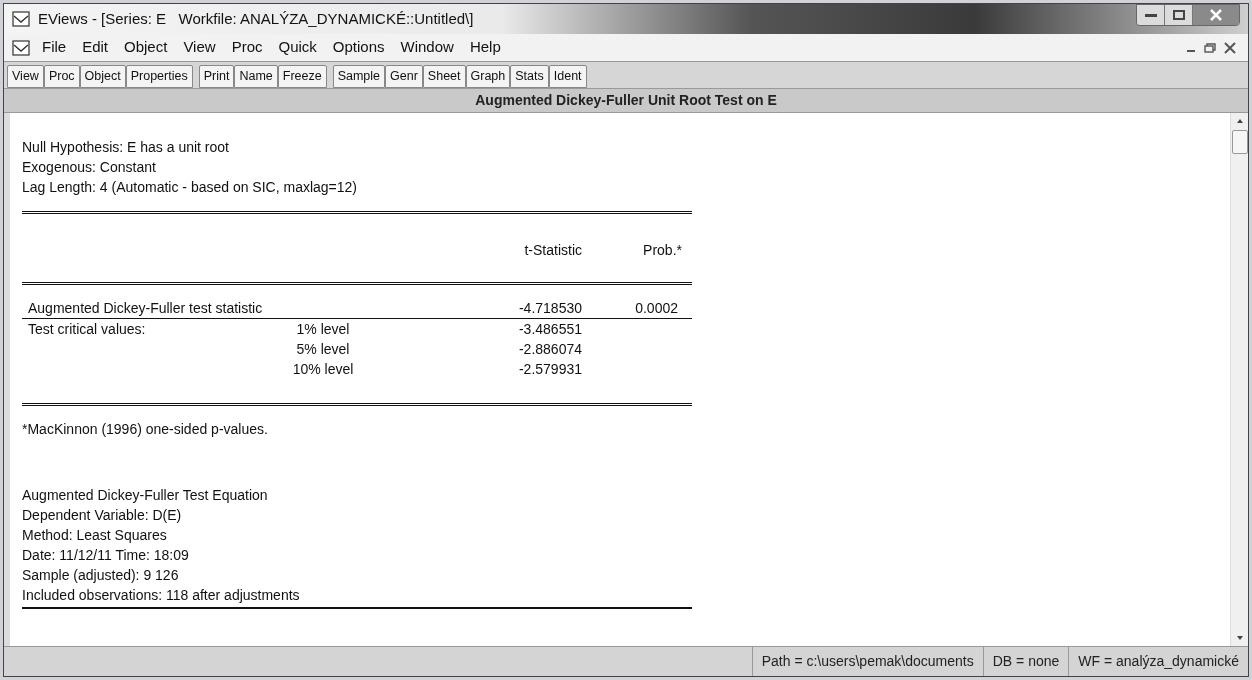 The image size is (1252, 680). I want to click on output-title: Augmented Dickey-Fuller Unit Root Test on E, so click(626, 100).